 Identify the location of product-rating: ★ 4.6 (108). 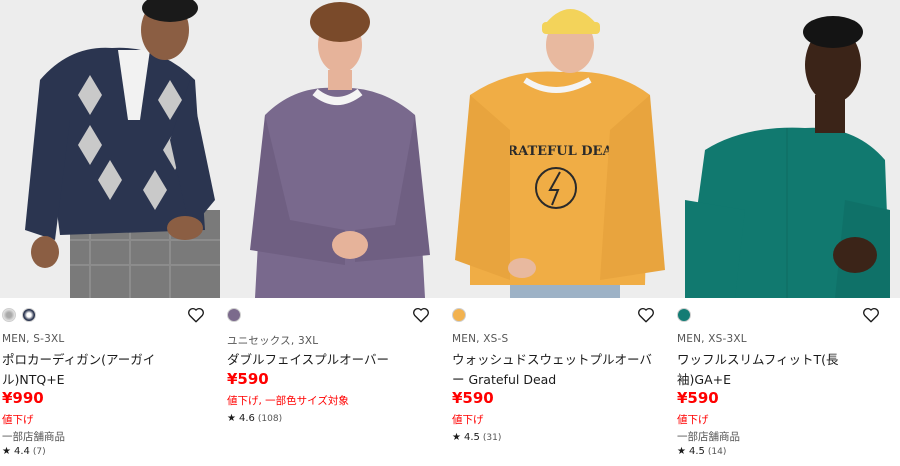
(254, 418).